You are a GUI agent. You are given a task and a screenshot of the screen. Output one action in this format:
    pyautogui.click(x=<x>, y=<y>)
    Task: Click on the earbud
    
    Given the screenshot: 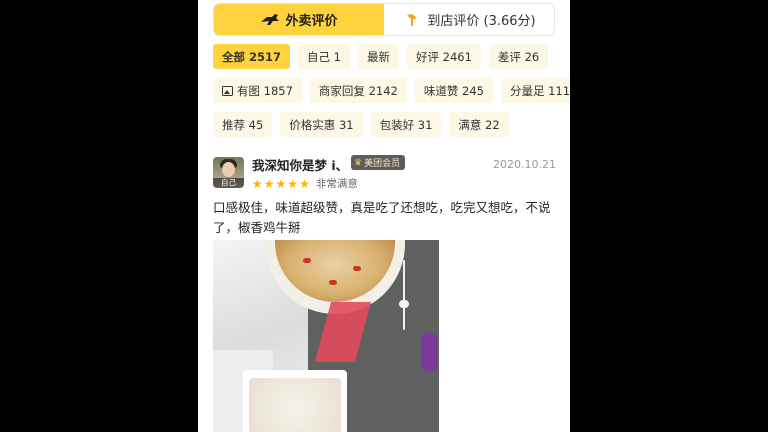 What is the action you would take?
    pyautogui.click(x=404, y=304)
    